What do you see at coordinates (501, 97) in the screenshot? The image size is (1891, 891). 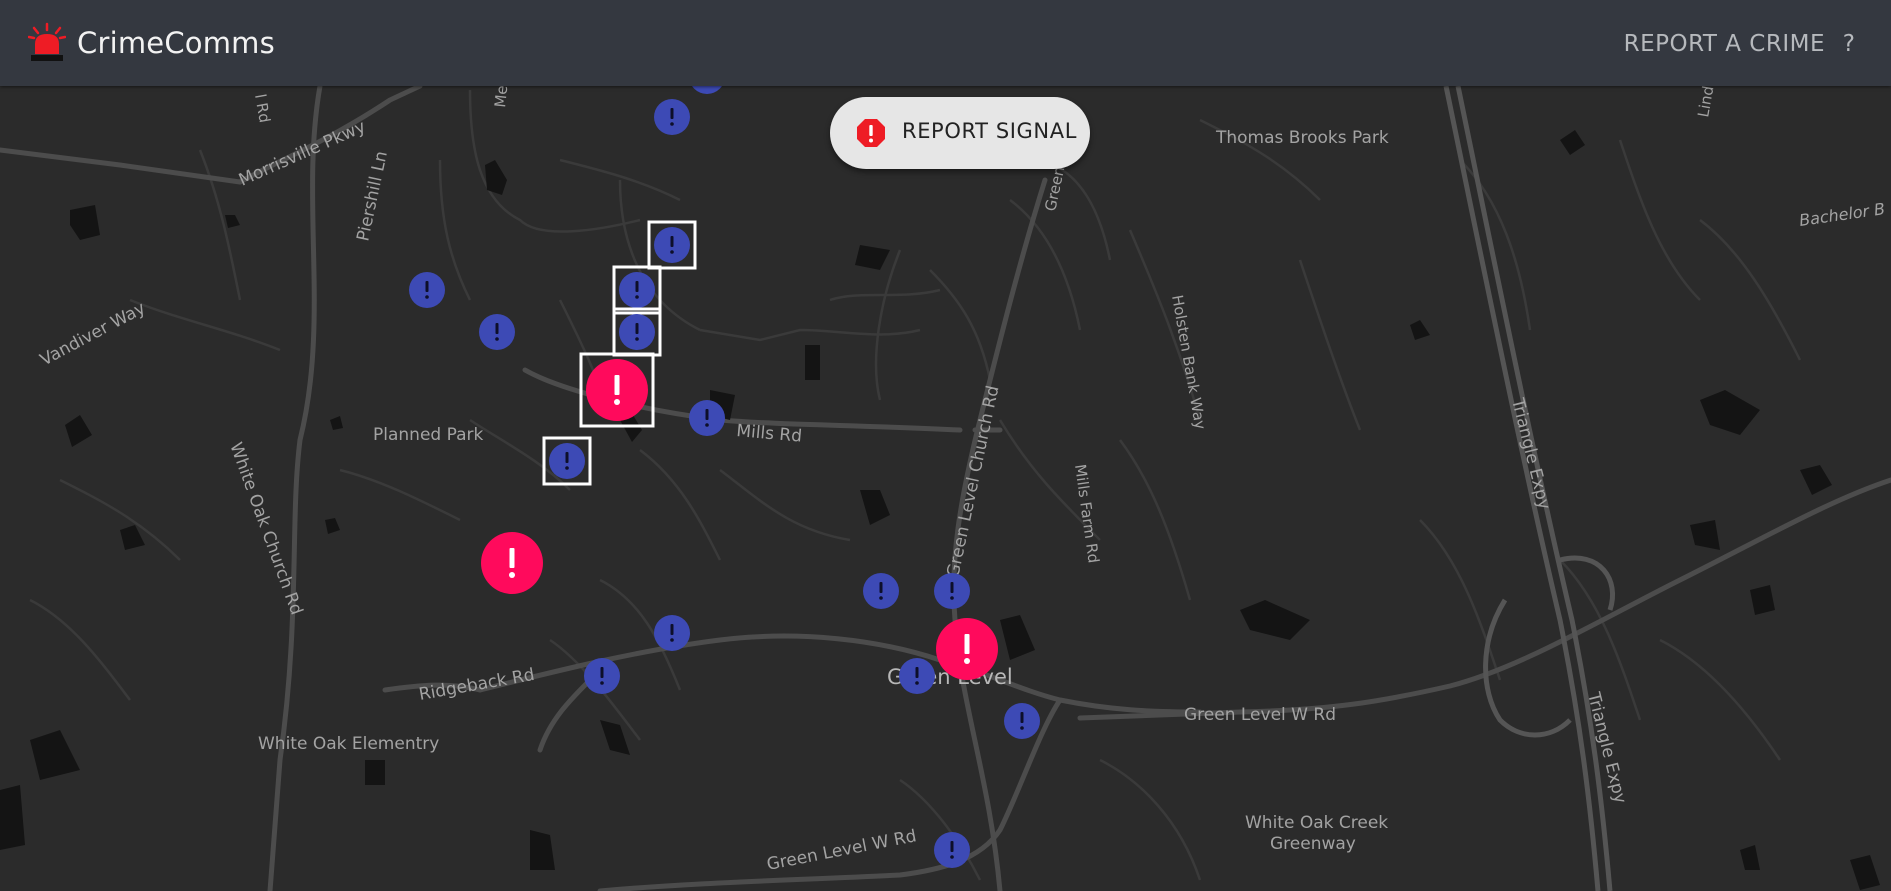 I see `label-me-partial: Me` at bounding box center [501, 97].